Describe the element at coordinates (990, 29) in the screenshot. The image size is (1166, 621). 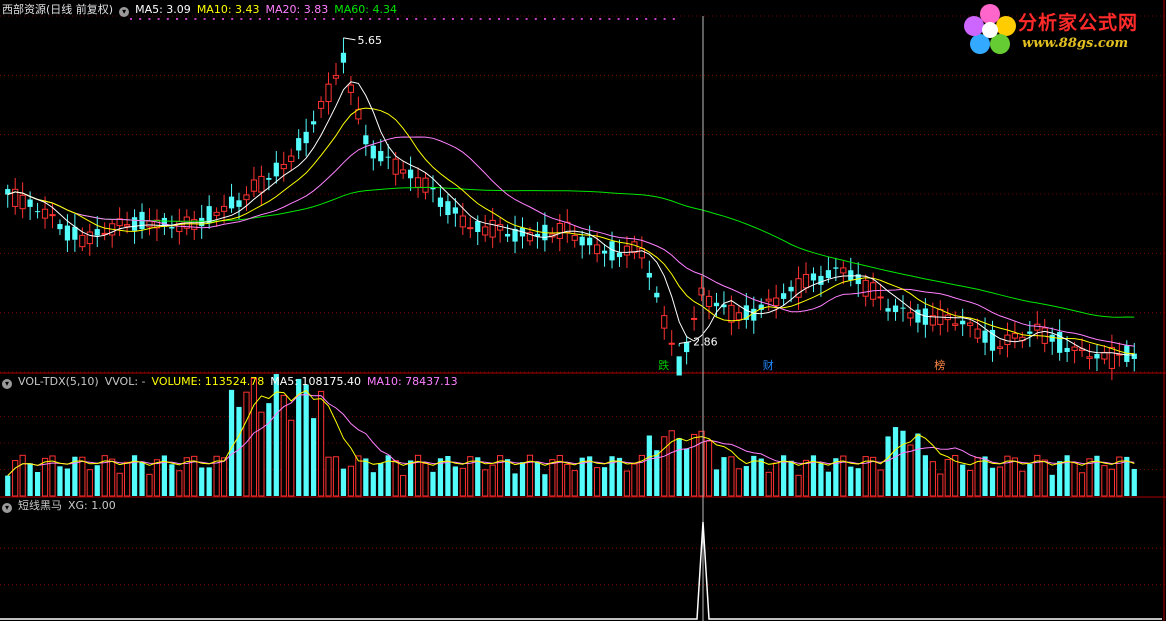
I see `flower-logo-icon` at that location.